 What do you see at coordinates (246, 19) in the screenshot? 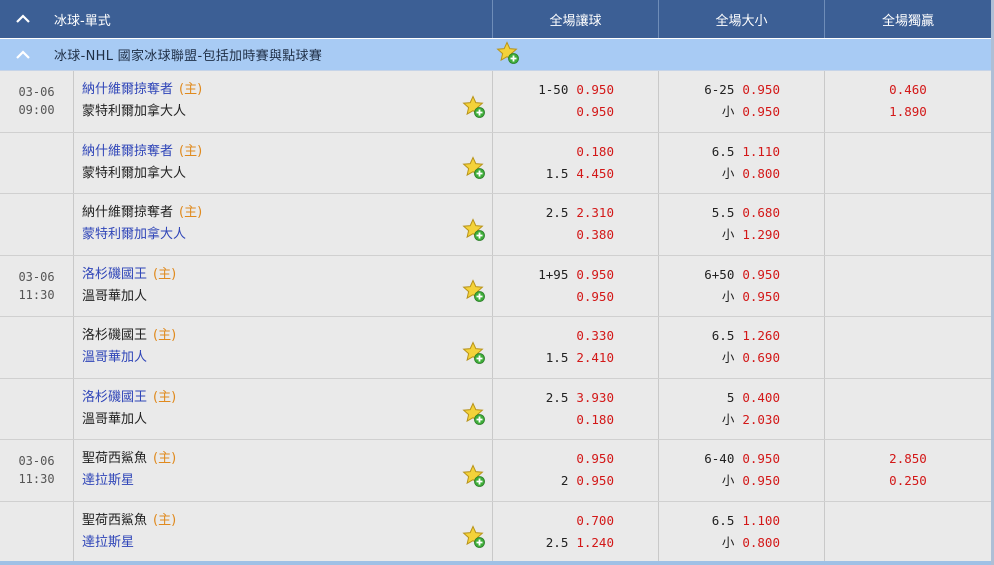
I see `sport-title-cell: 冰球-單式` at bounding box center [246, 19].